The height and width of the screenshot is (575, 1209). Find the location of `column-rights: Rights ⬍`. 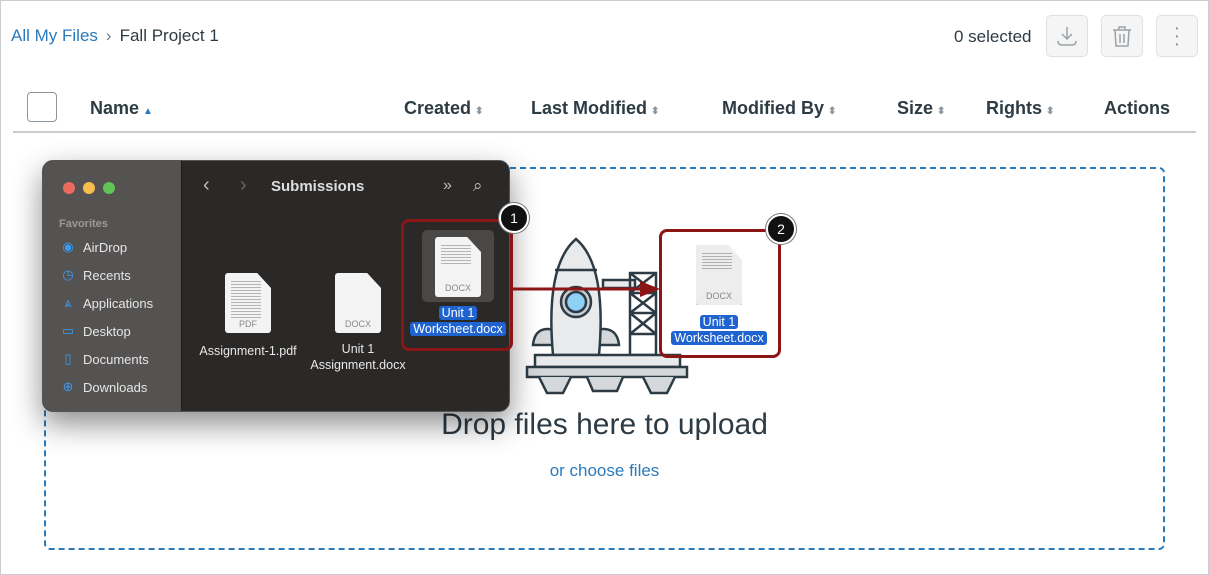

column-rights: Rights ⬍ is located at coordinates (1020, 108).